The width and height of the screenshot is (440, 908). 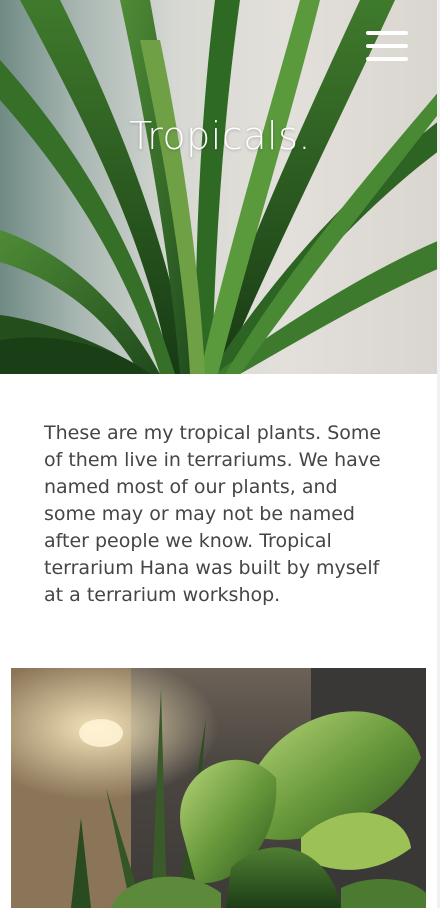 What do you see at coordinates (220, 136) in the screenshot?
I see `page-title: Tropicals.` at bounding box center [220, 136].